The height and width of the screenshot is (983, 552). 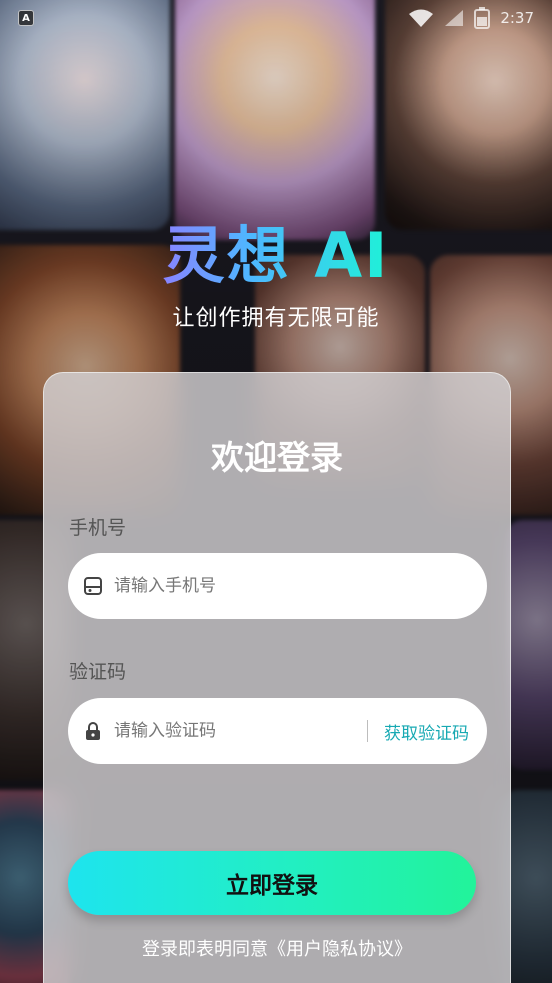 I want to click on status-time: 2:37, so click(x=517, y=18).